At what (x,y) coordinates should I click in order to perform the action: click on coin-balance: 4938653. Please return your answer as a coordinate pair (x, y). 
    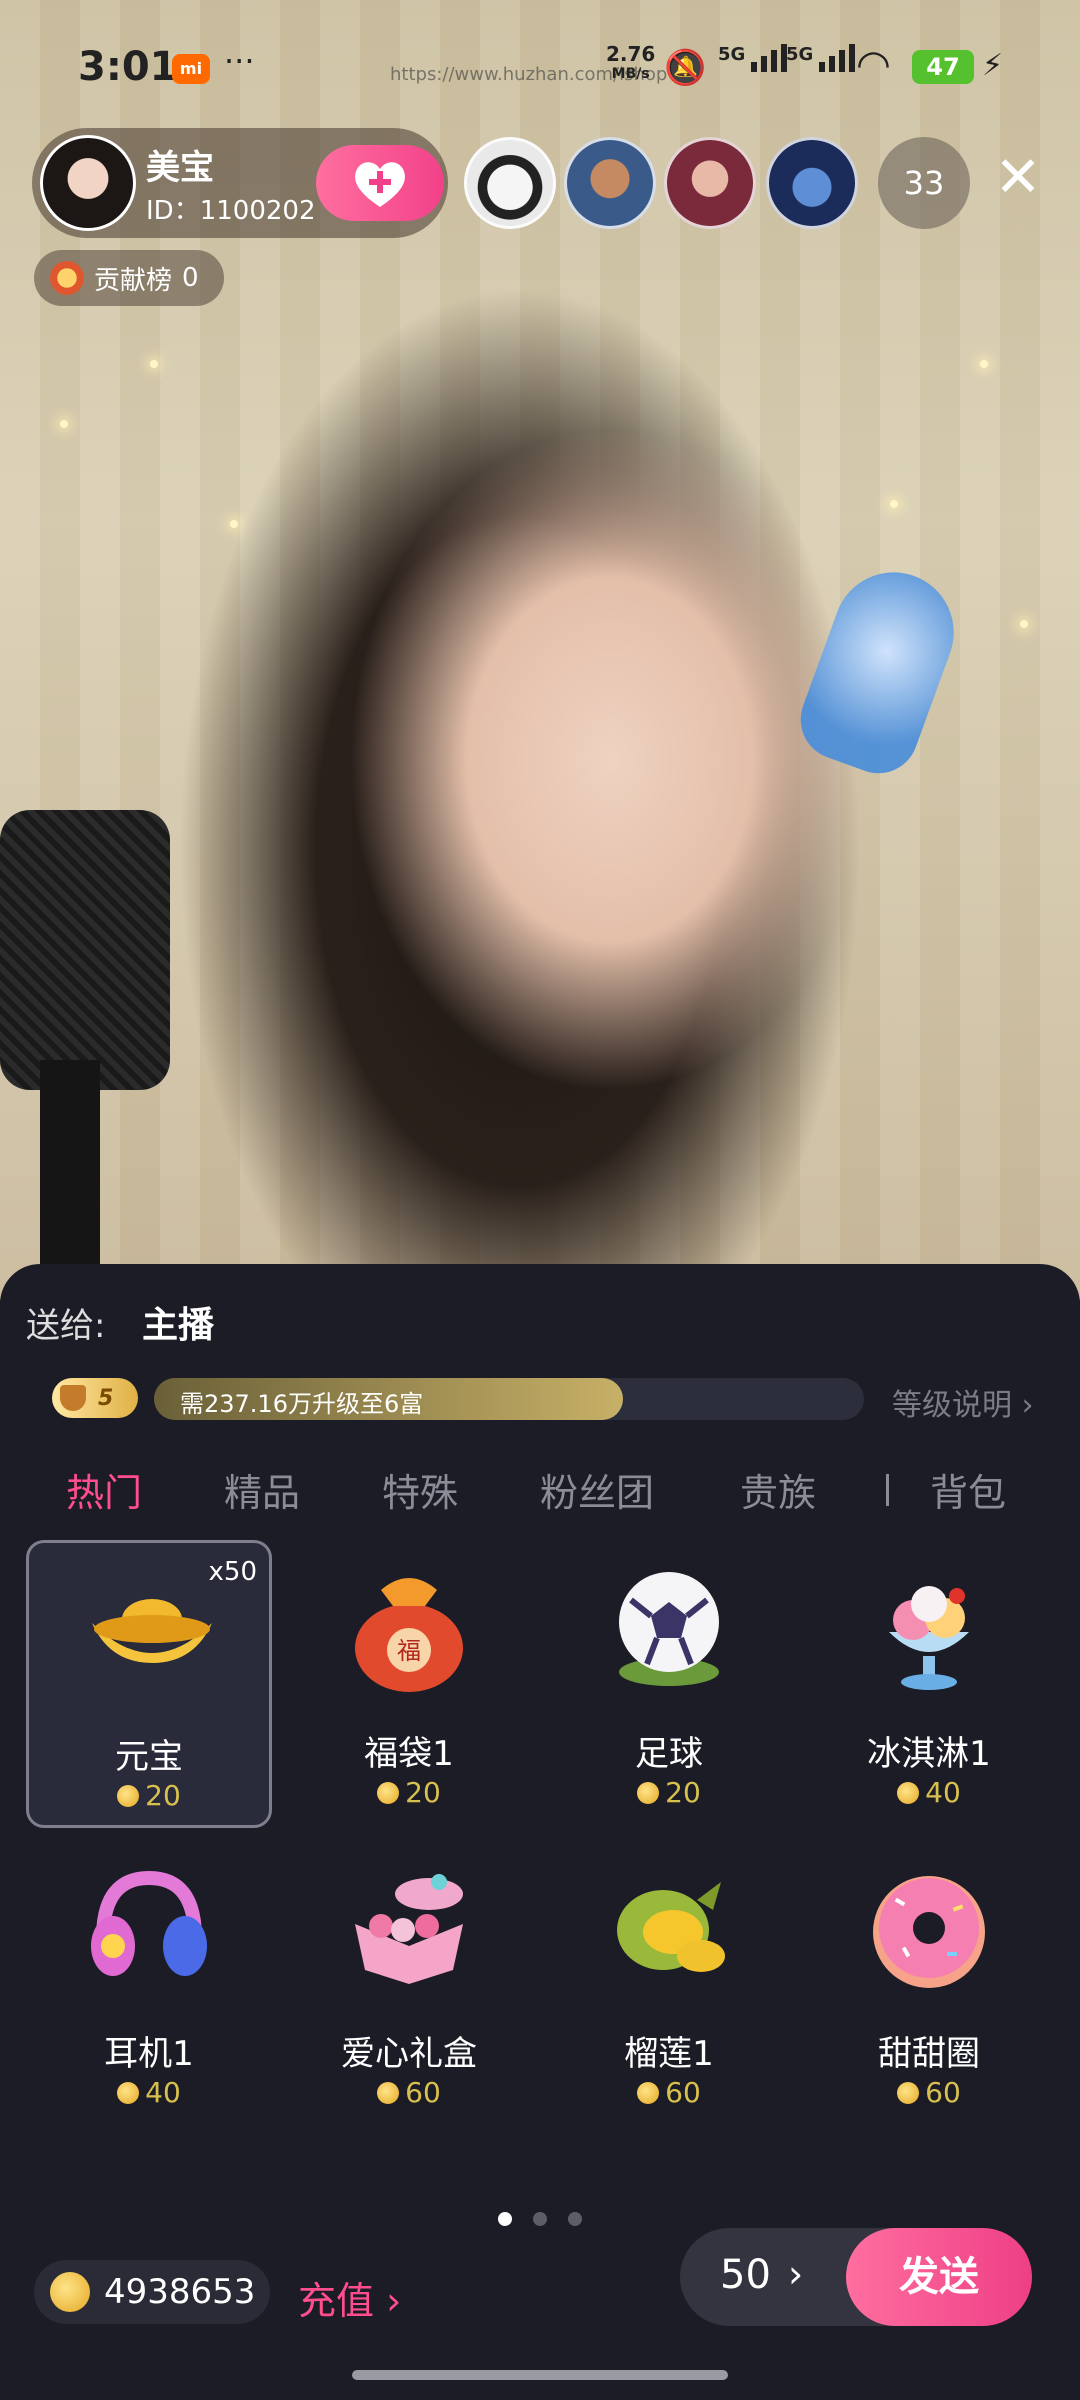
    Looking at the image, I should click on (152, 2292).